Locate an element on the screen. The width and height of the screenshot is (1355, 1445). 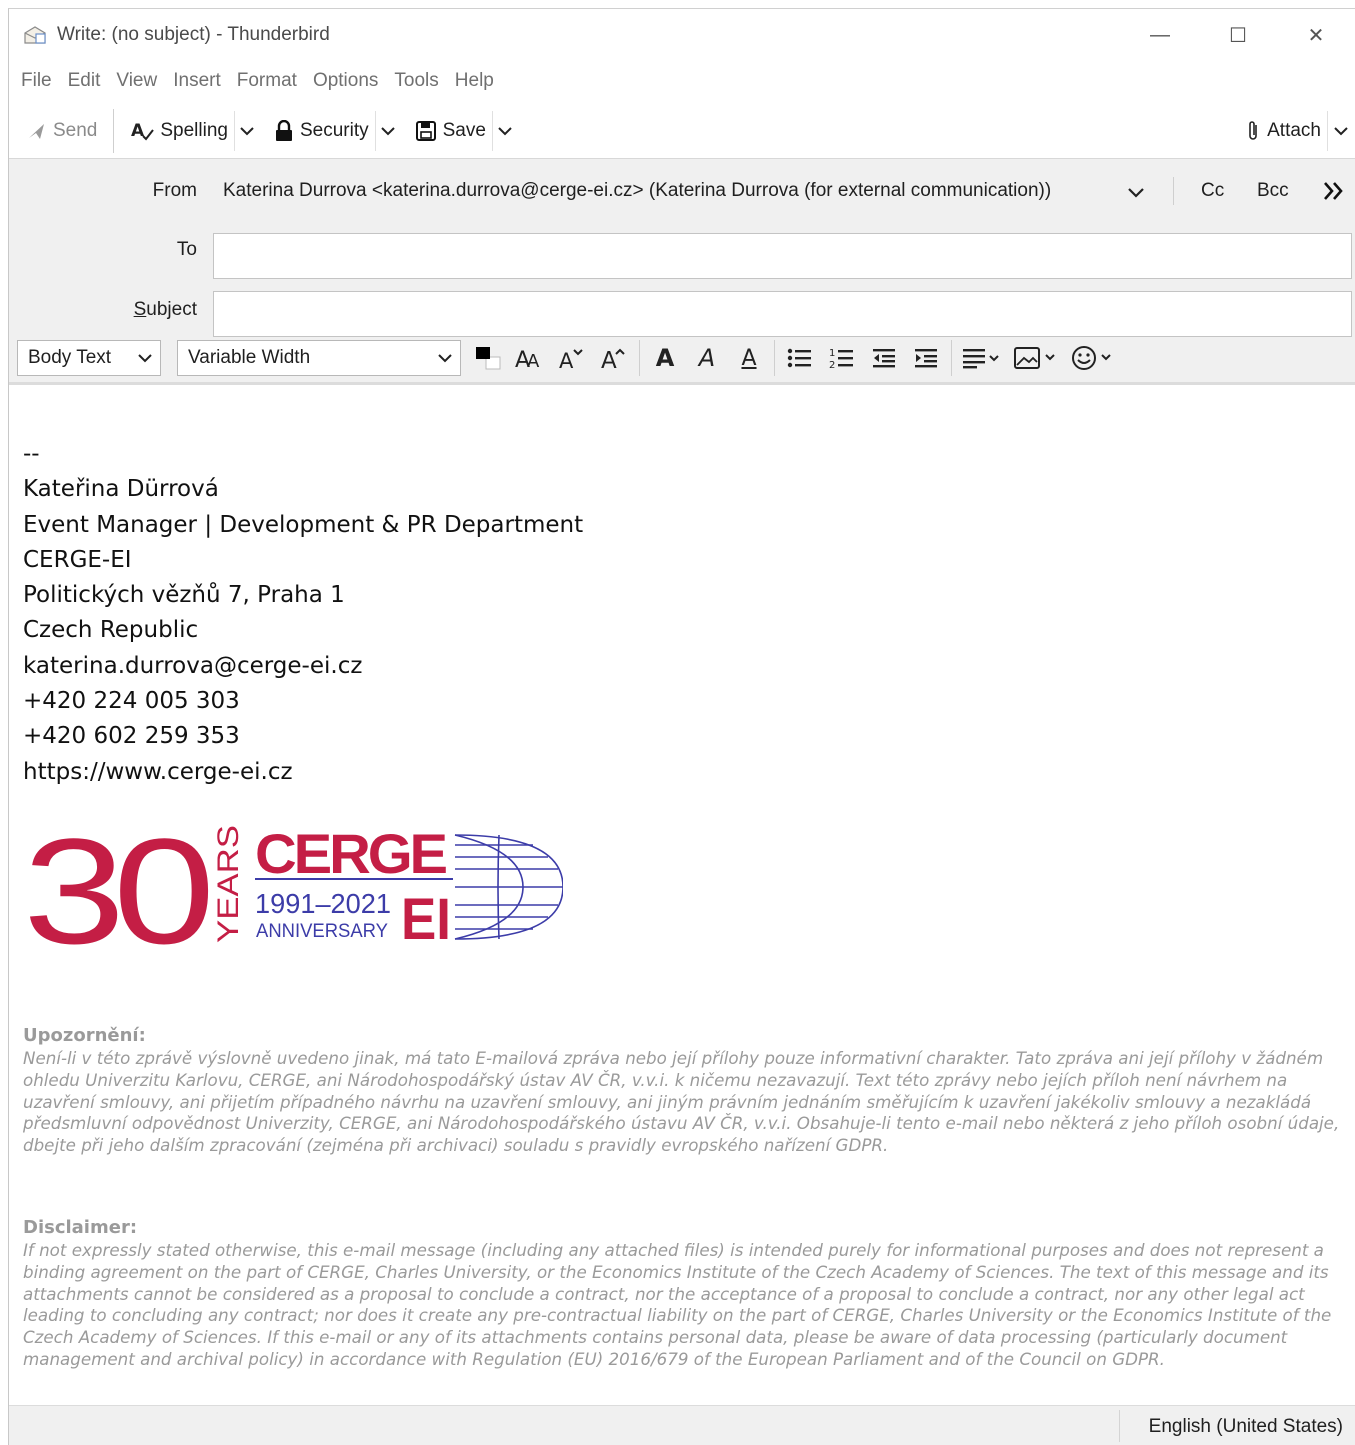
logo-brand: CERGE is located at coordinates (351, 853).